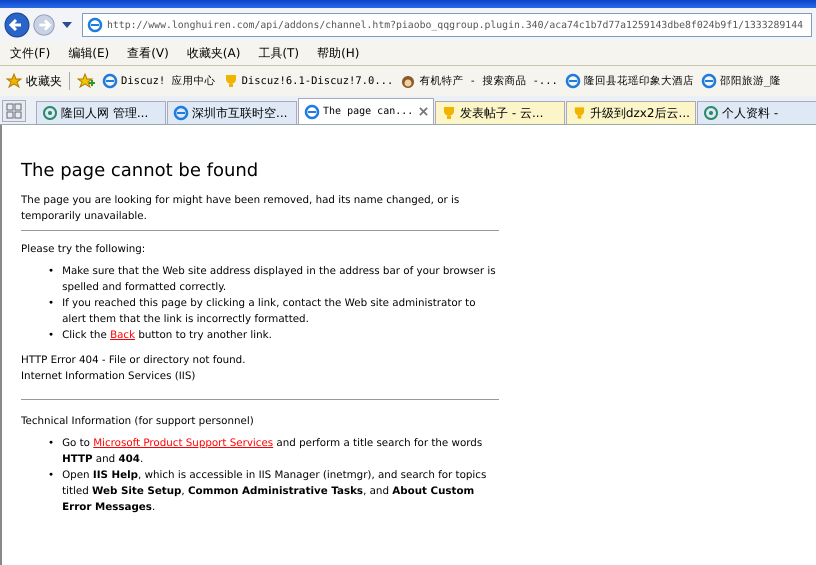 The height and width of the screenshot is (565, 816). I want to click on back-link: Back, so click(123, 335).